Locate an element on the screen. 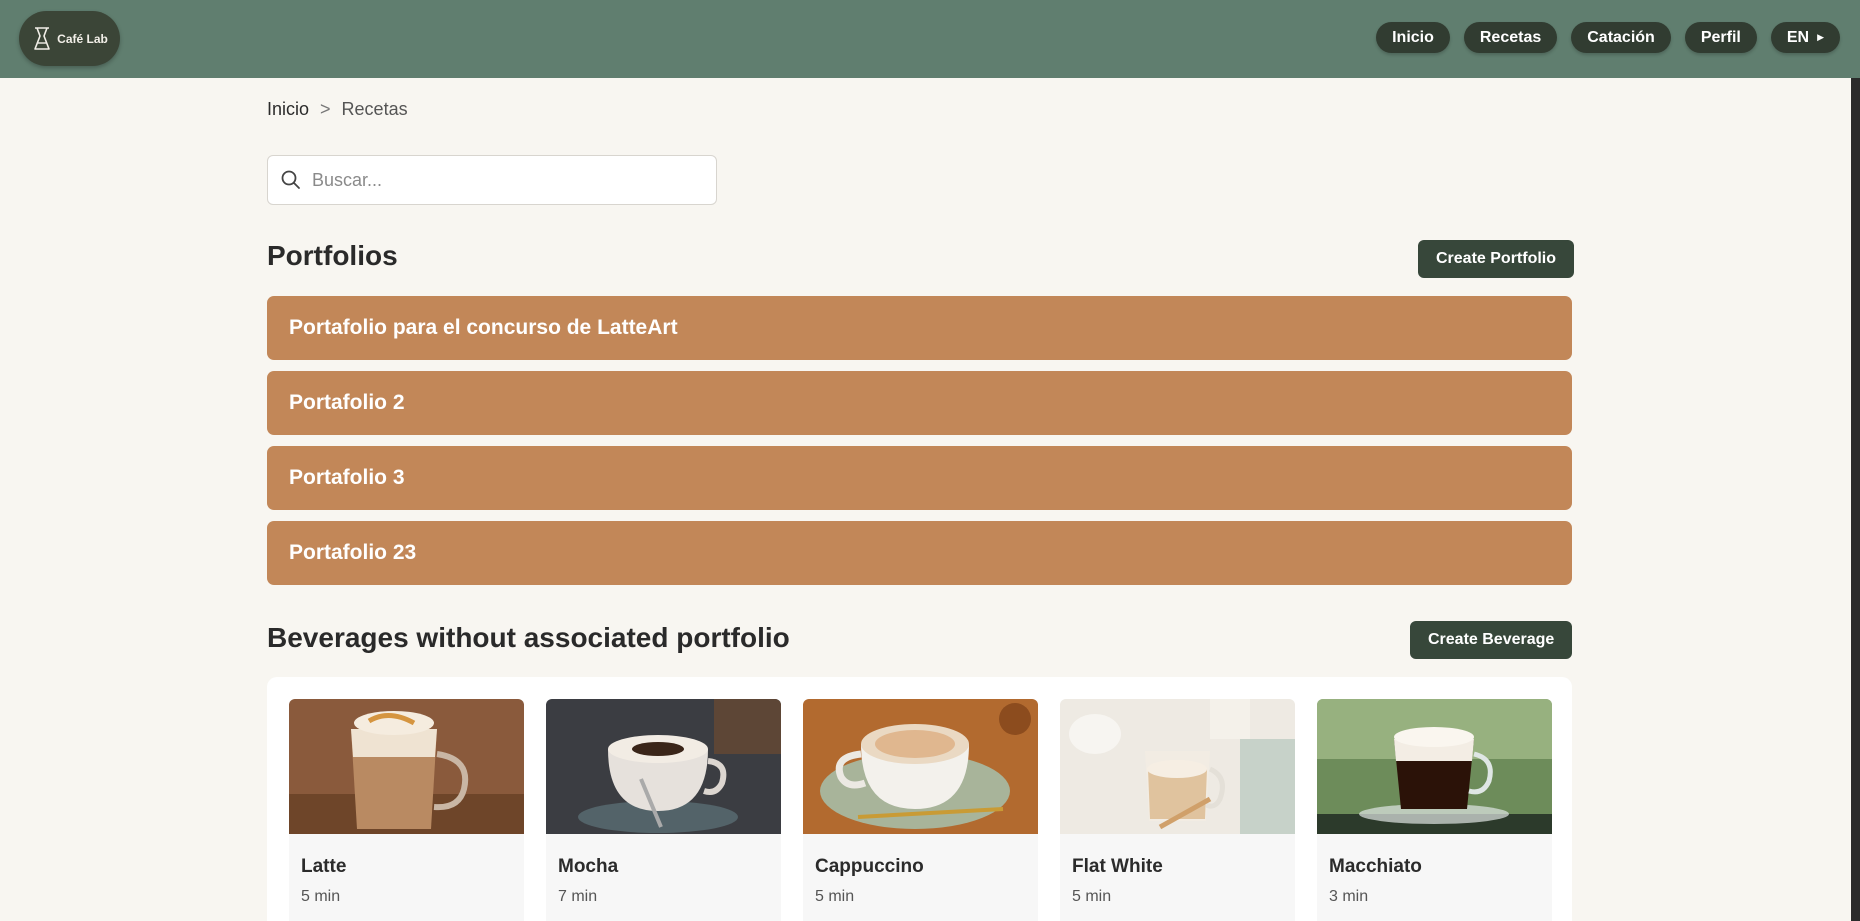  portfolio-item: Portafolio 2 is located at coordinates (919, 403).